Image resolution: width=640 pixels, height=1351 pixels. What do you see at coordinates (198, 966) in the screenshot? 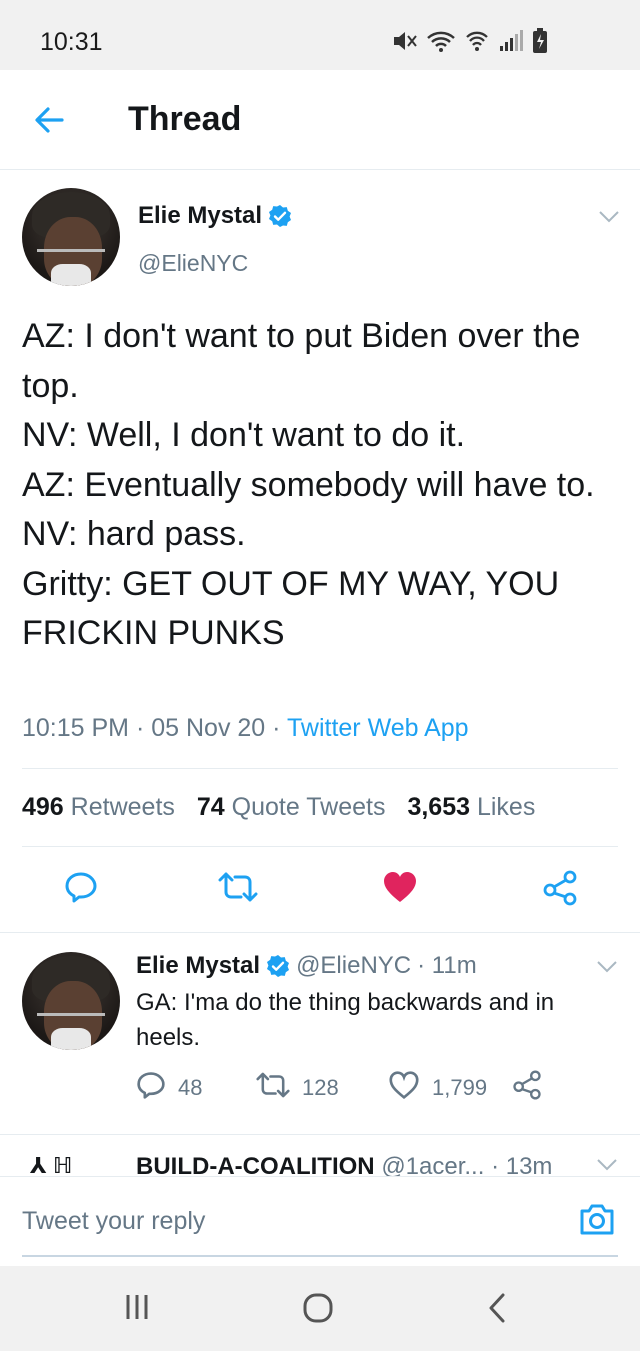
I see `reply-author-name: Elie Mystal` at bounding box center [198, 966].